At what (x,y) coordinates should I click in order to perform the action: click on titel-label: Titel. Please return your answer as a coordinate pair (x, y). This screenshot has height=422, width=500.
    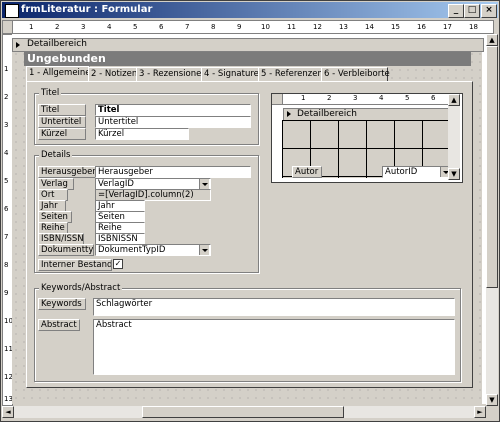
    Looking at the image, I should click on (62, 110).